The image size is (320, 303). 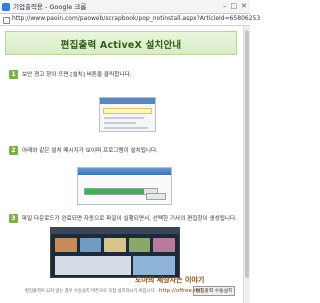 What do you see at coordinates (6, 7) in the screenshot?
I see `browser-app-icon` at bounding box center [6, 7].